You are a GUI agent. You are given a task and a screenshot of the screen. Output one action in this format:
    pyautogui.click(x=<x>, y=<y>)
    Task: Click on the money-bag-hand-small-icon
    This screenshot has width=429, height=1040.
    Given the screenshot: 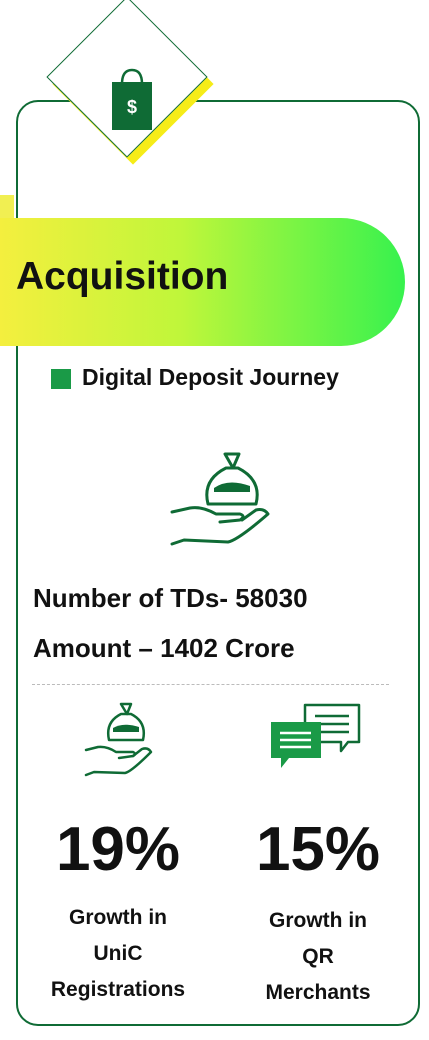 What is the action you would take?
    pyautogui.click(x=118, y=740)
    